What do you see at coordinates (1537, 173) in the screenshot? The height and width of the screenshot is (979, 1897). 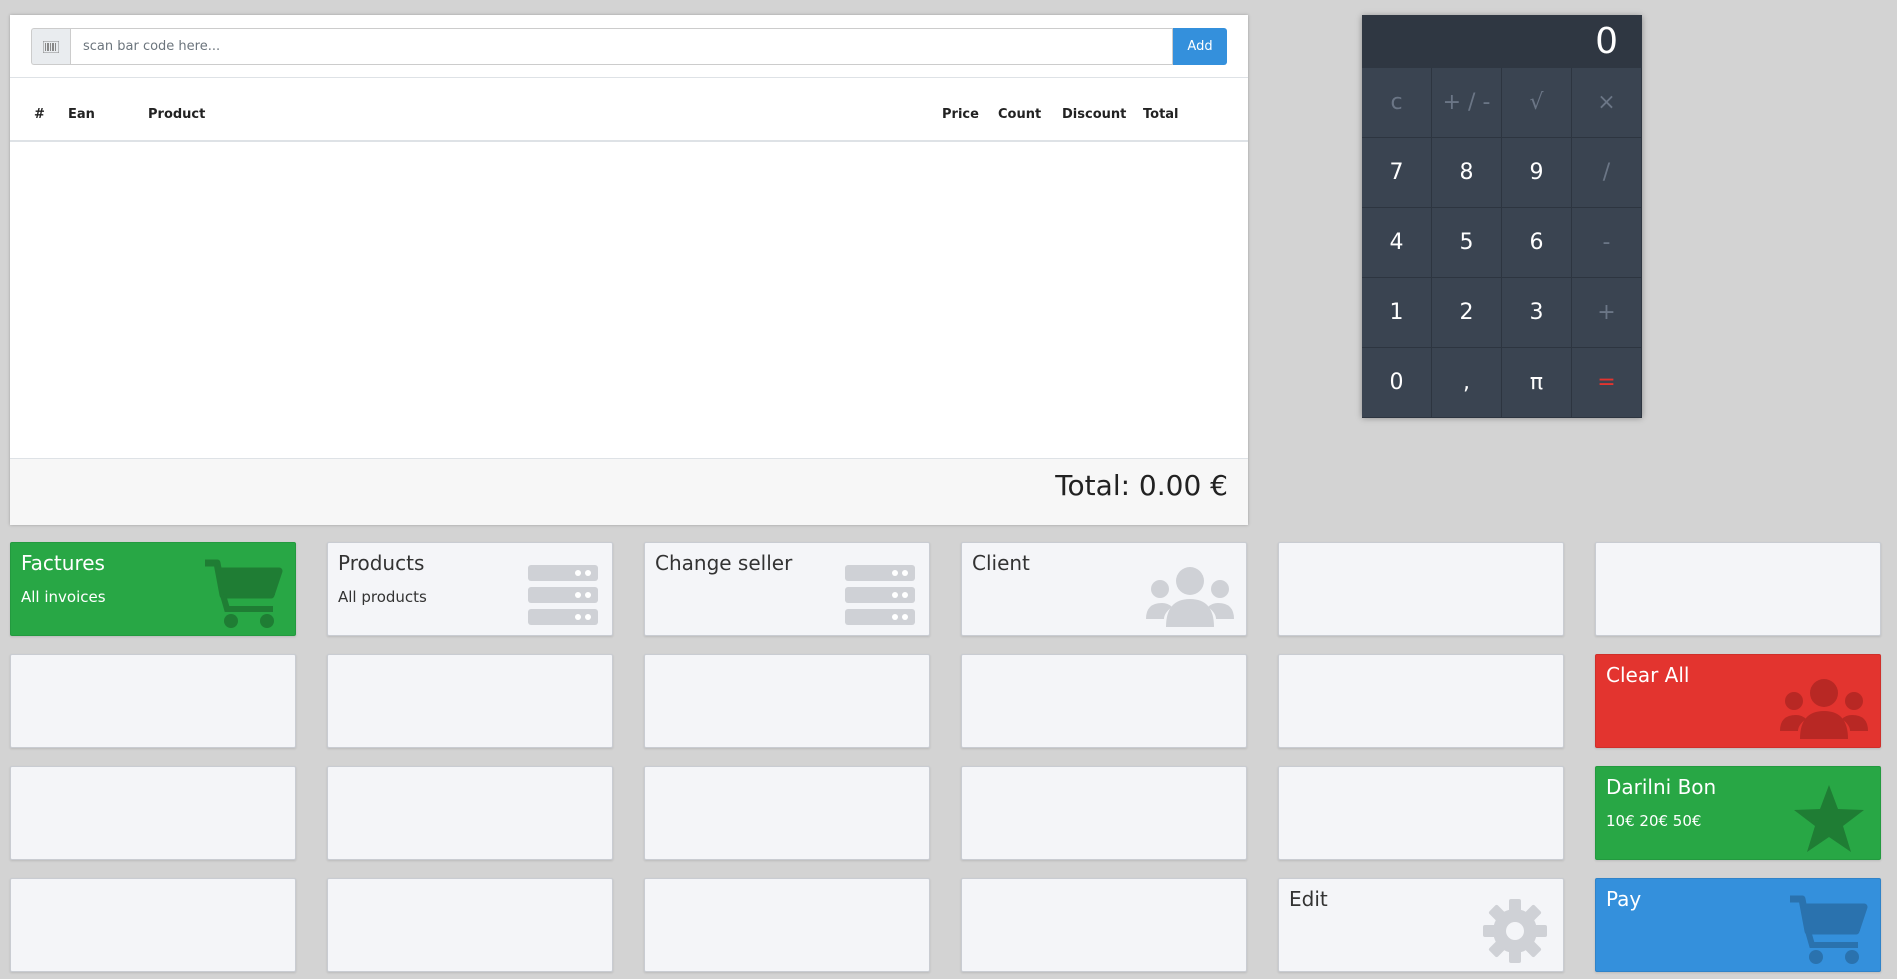 I see `calc-key-9: 9` at bounding box center [1537, 173].